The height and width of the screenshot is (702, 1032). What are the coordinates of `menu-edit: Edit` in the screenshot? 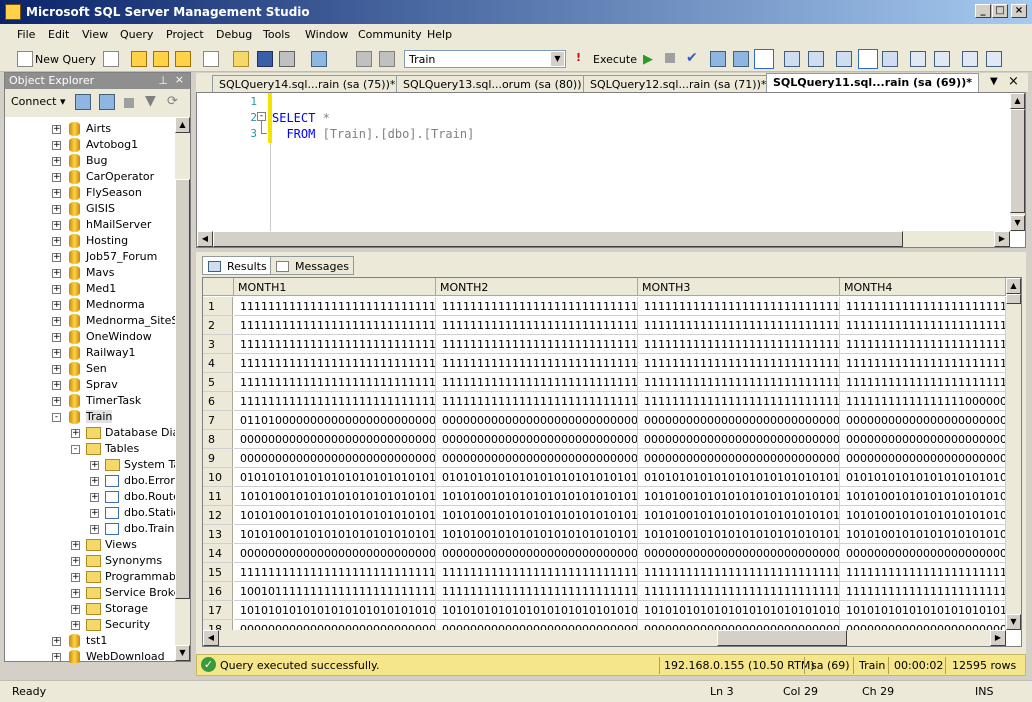 It's located at (58, 34).